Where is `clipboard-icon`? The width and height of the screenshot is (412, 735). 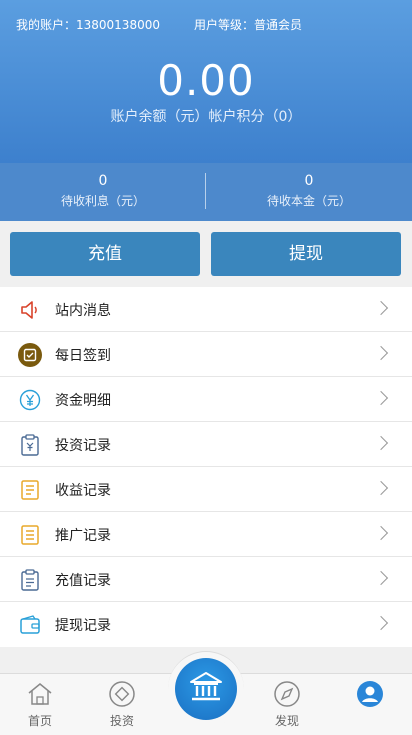
clipboard-icon is located at coordinates (30, 580).